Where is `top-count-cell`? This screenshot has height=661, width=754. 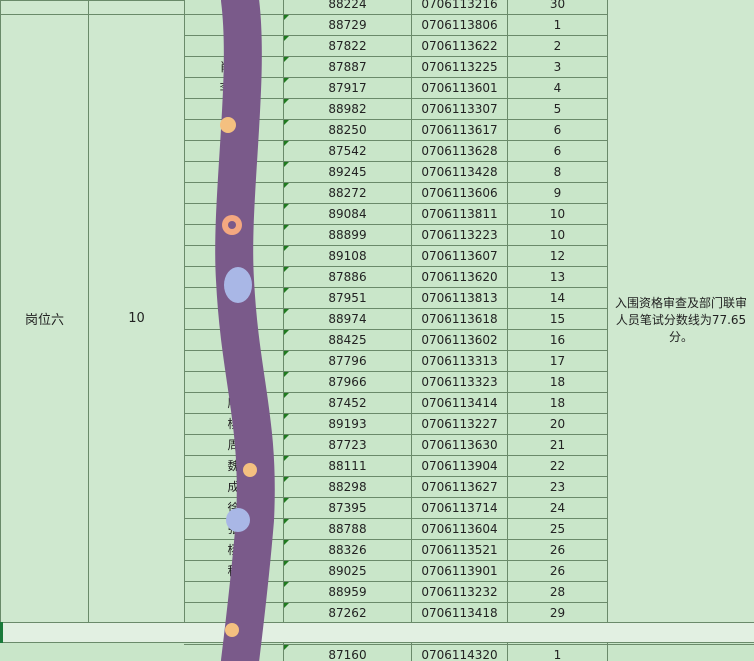 top-count-cell is located at coordinates (136, 7).